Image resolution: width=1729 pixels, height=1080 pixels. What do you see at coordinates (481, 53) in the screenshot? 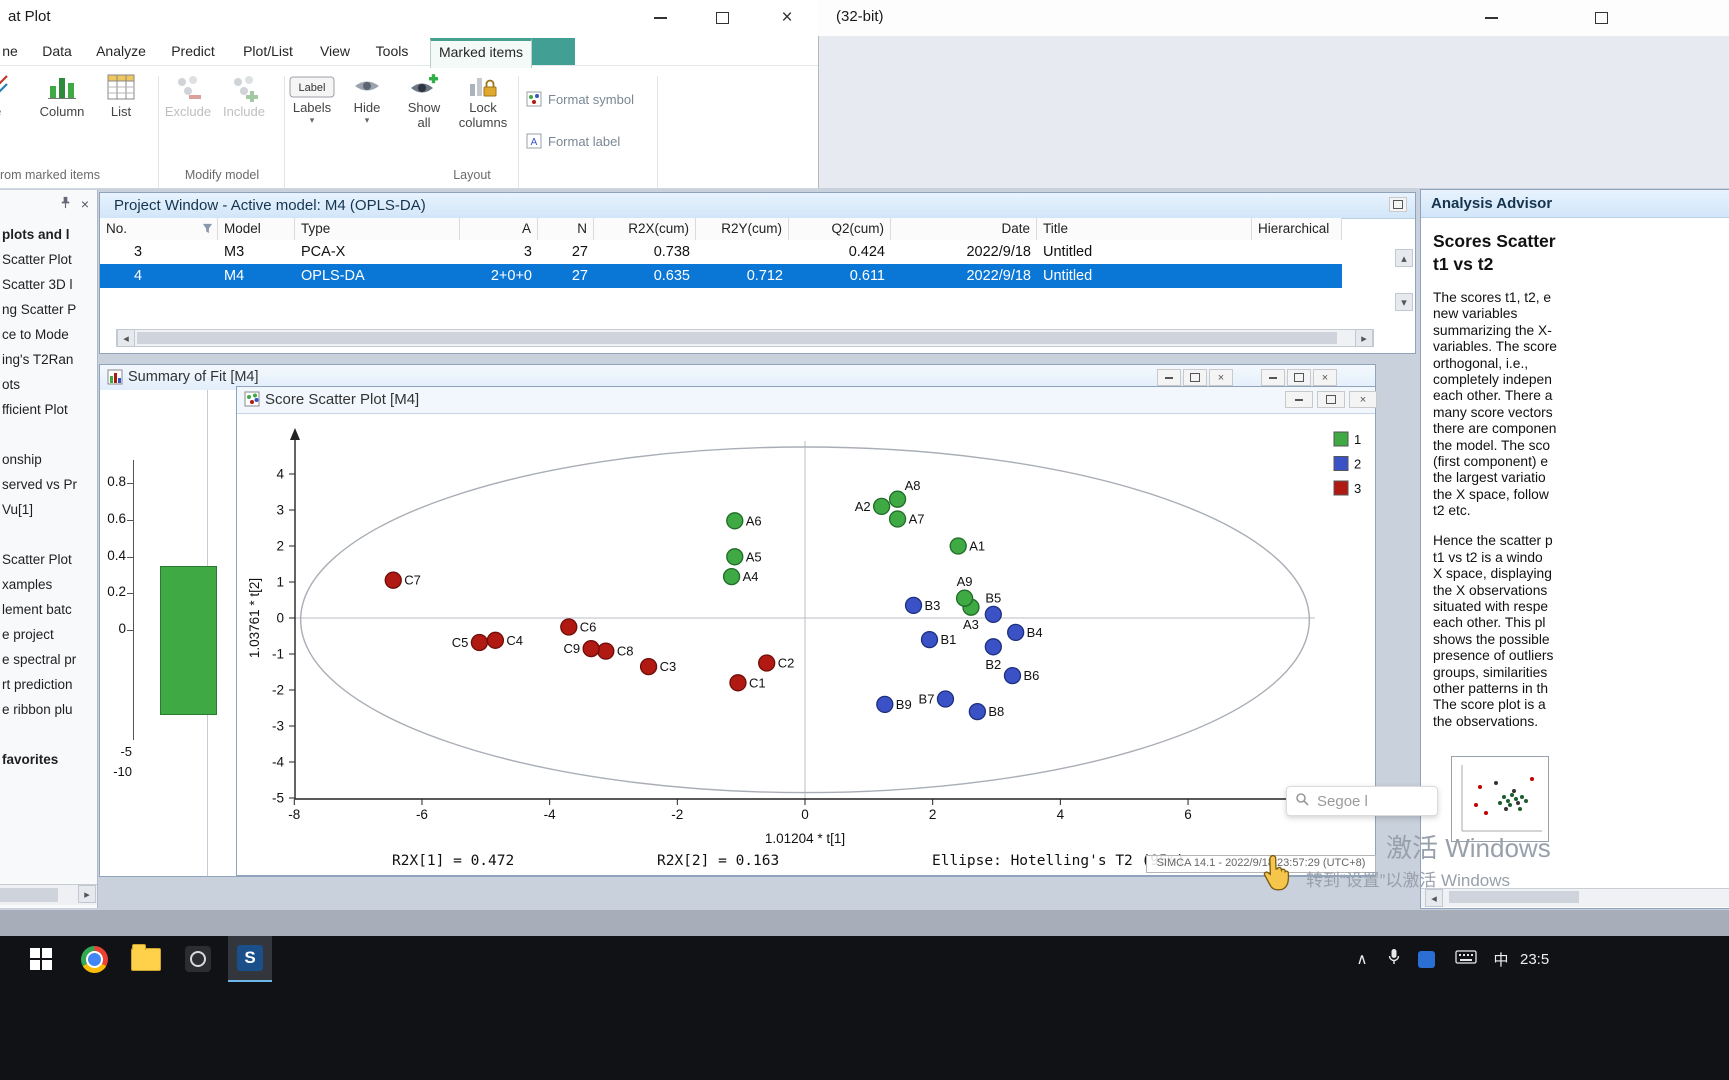
I see `ribbon-tab-marked-items: Marked items` at bounding box center [481, 53].